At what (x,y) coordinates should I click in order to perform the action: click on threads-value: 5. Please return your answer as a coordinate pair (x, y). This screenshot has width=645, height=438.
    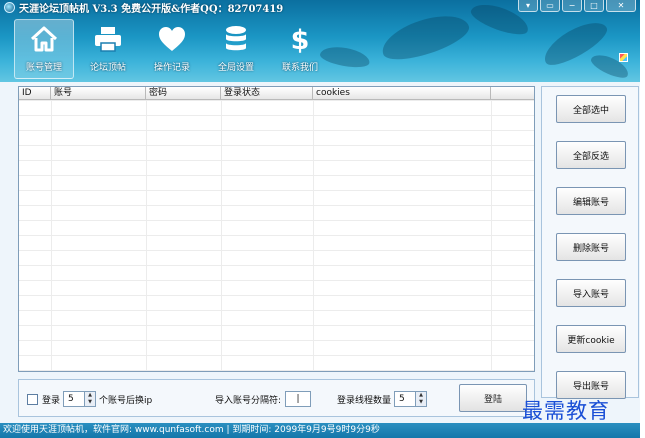
    Looking at the image, I should click on (405, 399).